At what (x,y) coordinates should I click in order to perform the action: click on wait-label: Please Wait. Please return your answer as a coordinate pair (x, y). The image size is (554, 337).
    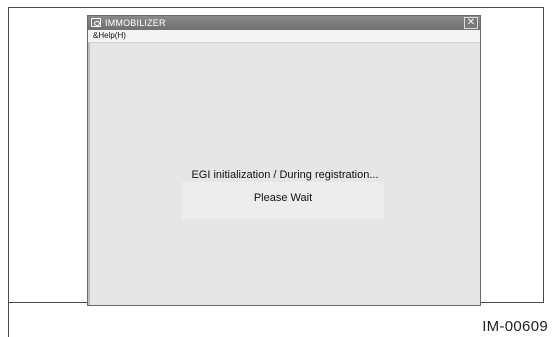
    Looking at the image, I should click on (283, 198).